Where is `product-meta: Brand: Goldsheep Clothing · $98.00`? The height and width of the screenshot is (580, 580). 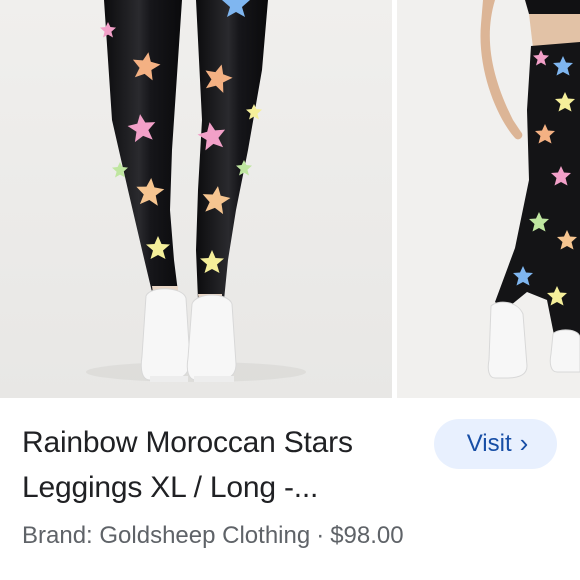
product-meta: Brand: Goldsheep Clothing · $98.00 is located at coordinates (213, 536).